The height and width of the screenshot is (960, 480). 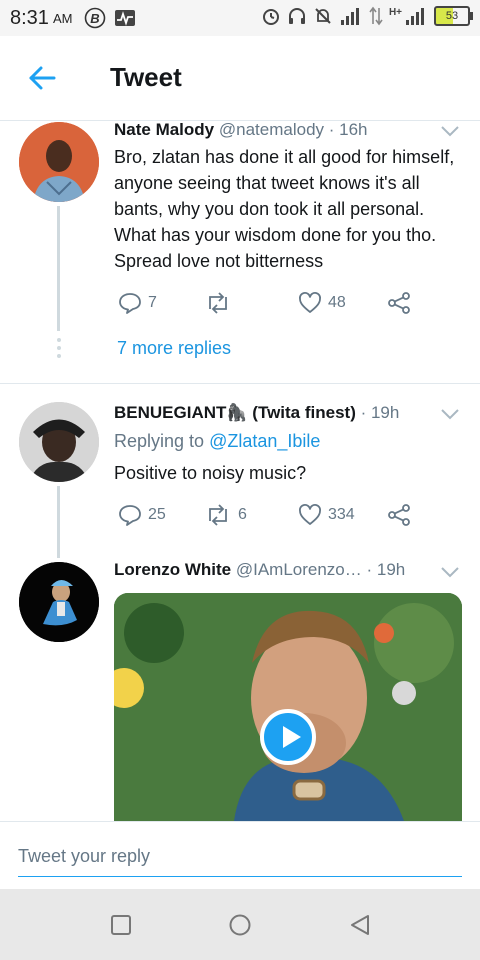 What do you see at coordinates (125, 18) in the screenshot?
I see `activity-icon` at bounding box center [125, 18].